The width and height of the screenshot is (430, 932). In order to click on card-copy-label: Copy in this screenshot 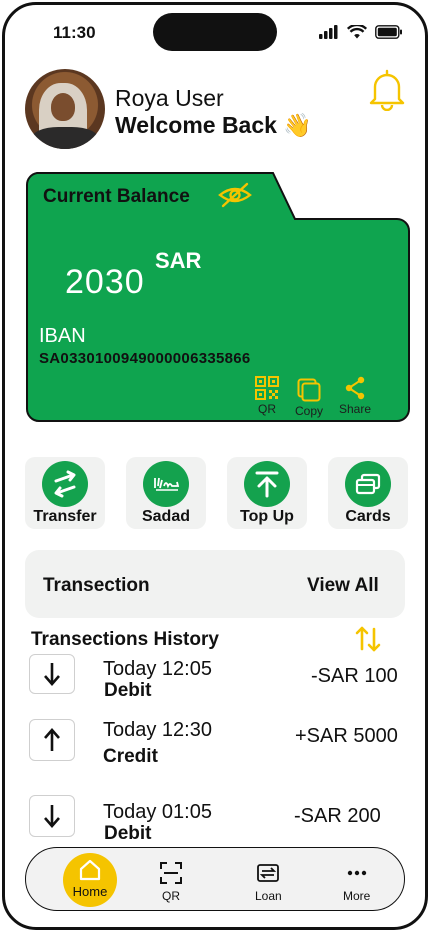, I will do `click(309, 411)`.